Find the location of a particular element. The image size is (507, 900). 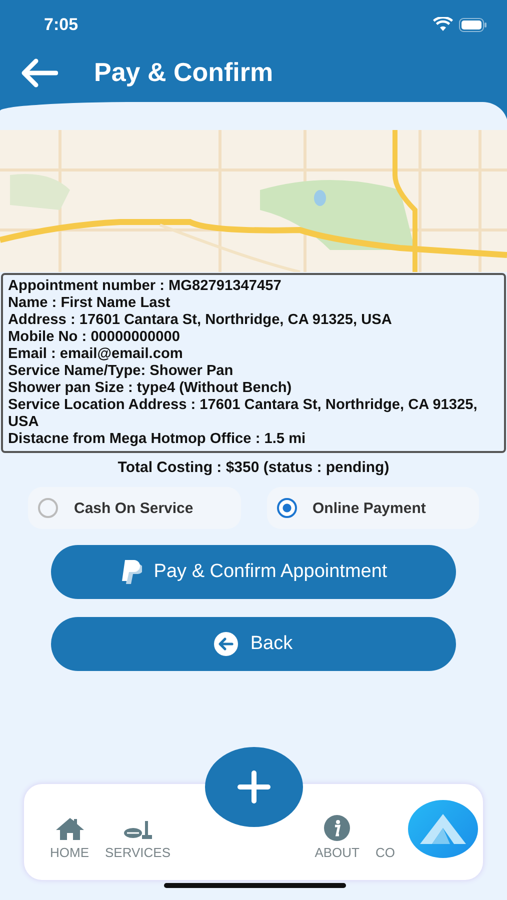

plus-icon is located at coordinates (254, 787).